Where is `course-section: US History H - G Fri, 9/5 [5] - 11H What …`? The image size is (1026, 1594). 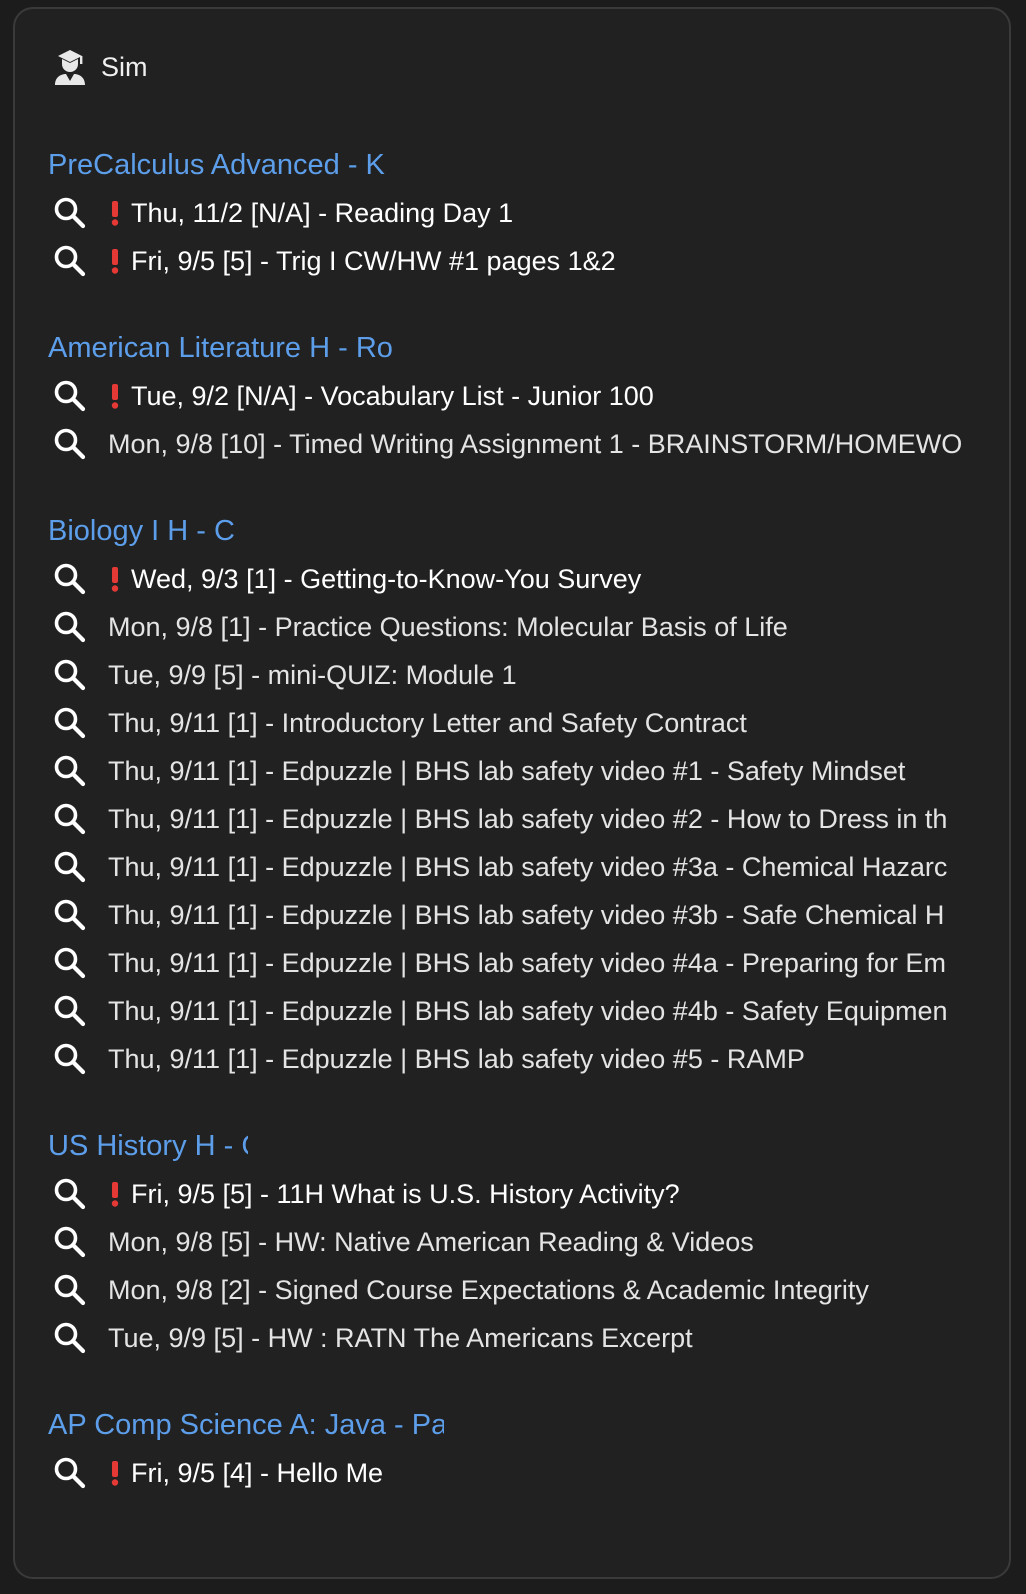 course-section: US History H - G Fri, 9/5 [5] - 11H What … is located at coordinates (518, 1242).